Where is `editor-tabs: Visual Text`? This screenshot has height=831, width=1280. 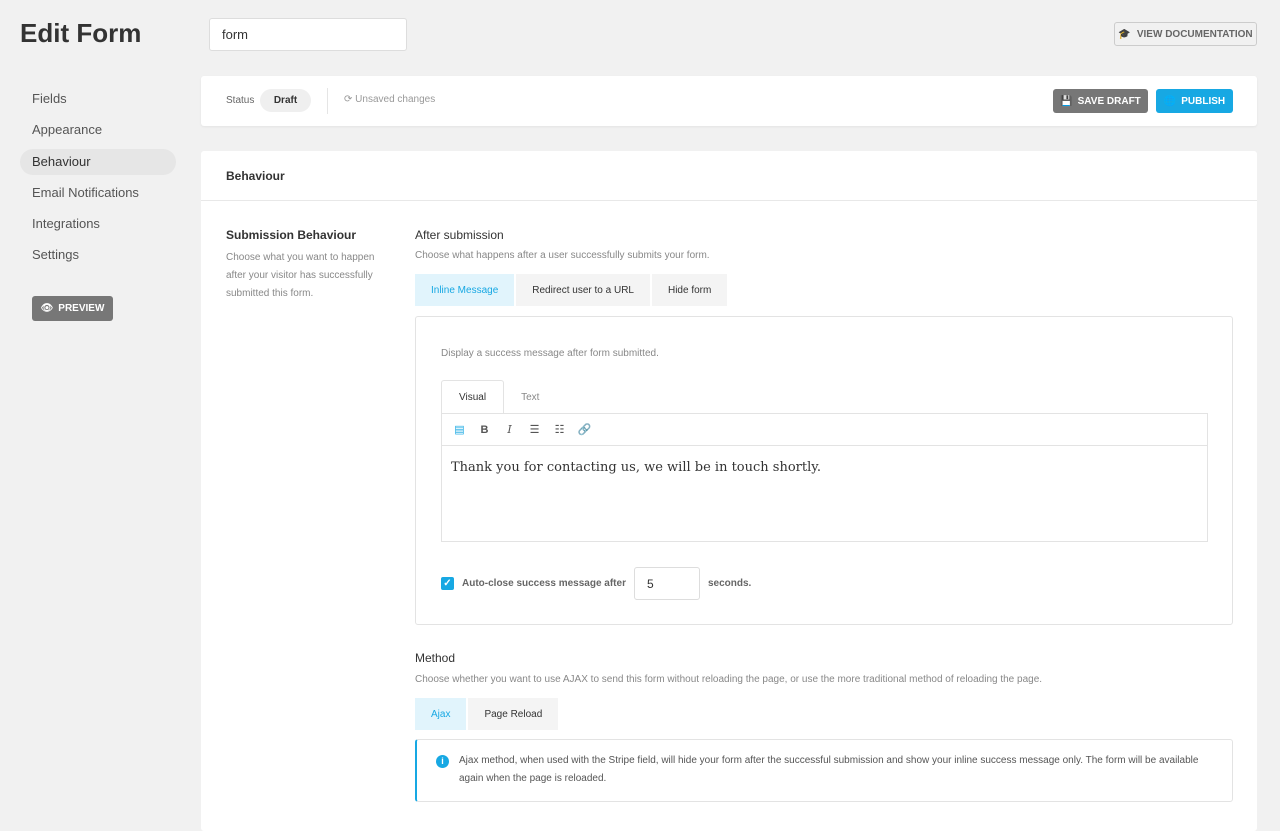
editor-tabs: Visual Text is located at coordinates (498, 397).